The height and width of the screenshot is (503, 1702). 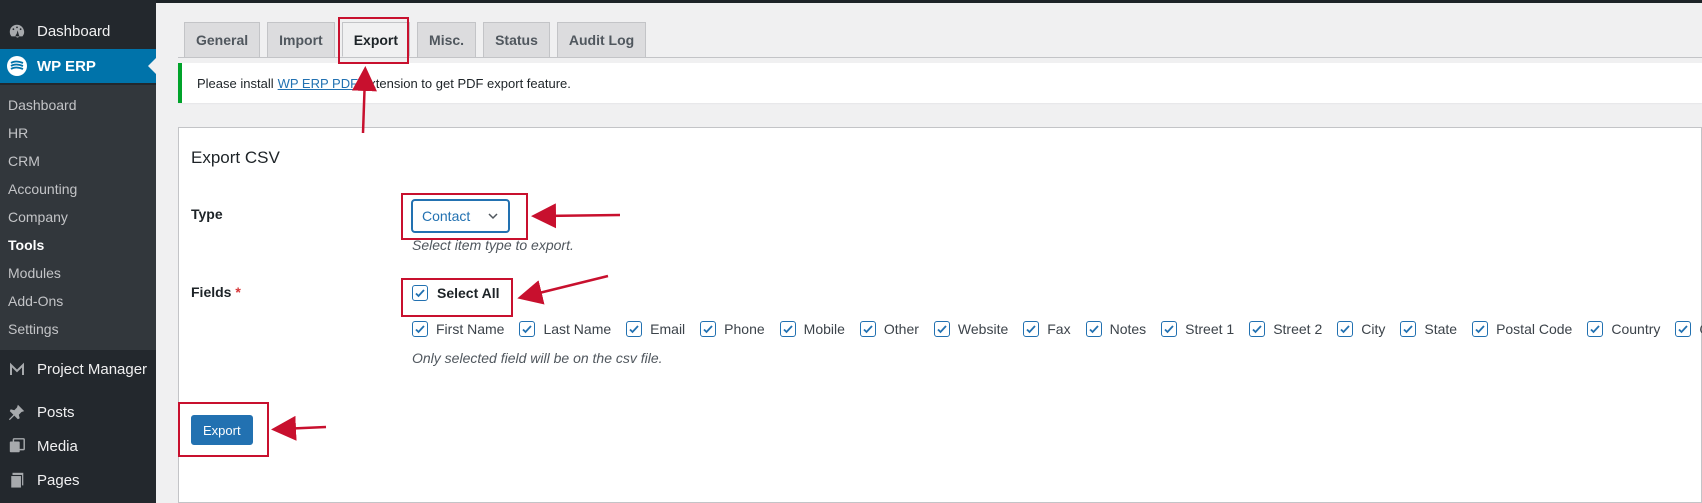 I want to click on field-checkbox: Website, so click(x=971, y=329).